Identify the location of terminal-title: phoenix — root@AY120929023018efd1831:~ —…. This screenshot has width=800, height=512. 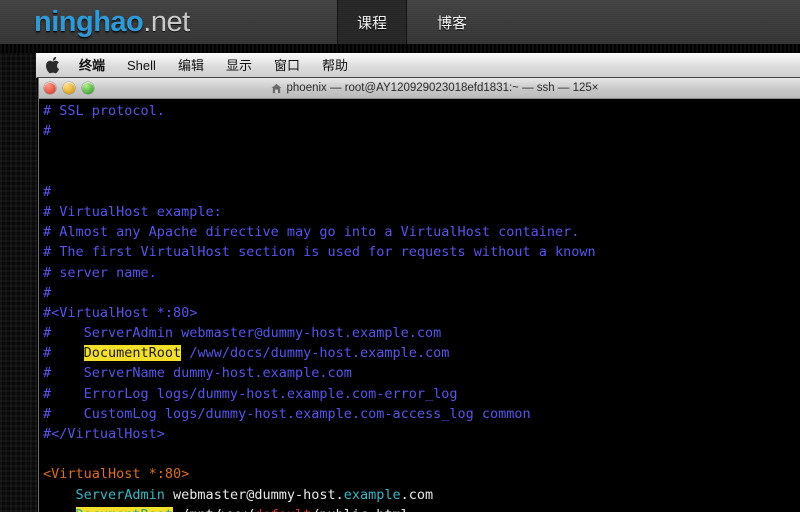
(419, 88).